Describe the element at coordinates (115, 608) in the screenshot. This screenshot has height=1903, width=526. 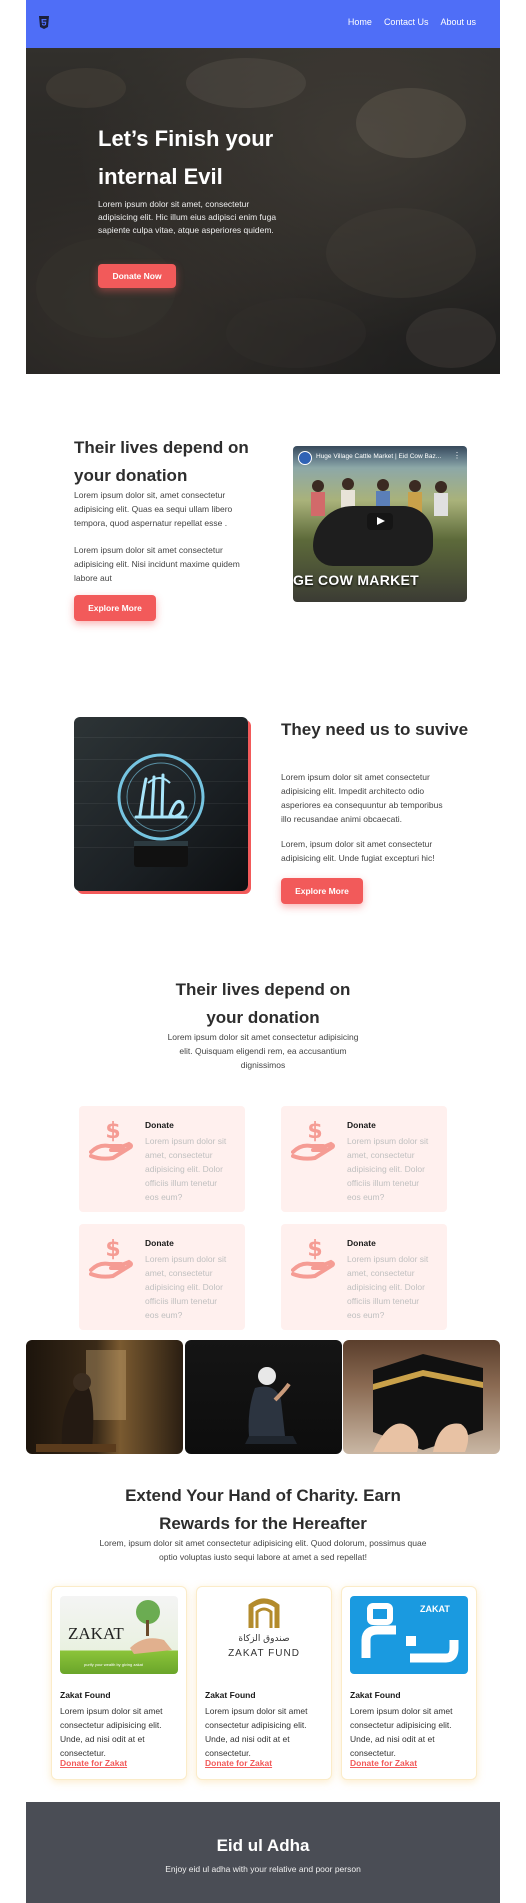
I see `section1-explore-button: Explore More` at that location.